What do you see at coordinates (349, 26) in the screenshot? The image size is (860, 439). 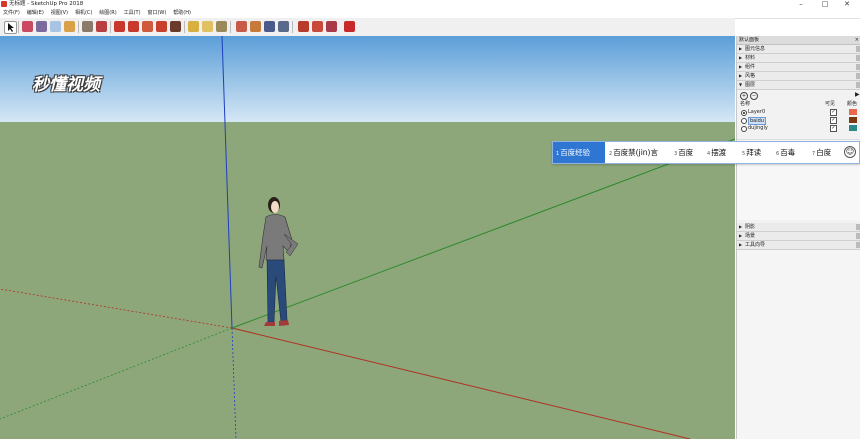 I see `ruby-console-icon` at bounding box center [349, 26].